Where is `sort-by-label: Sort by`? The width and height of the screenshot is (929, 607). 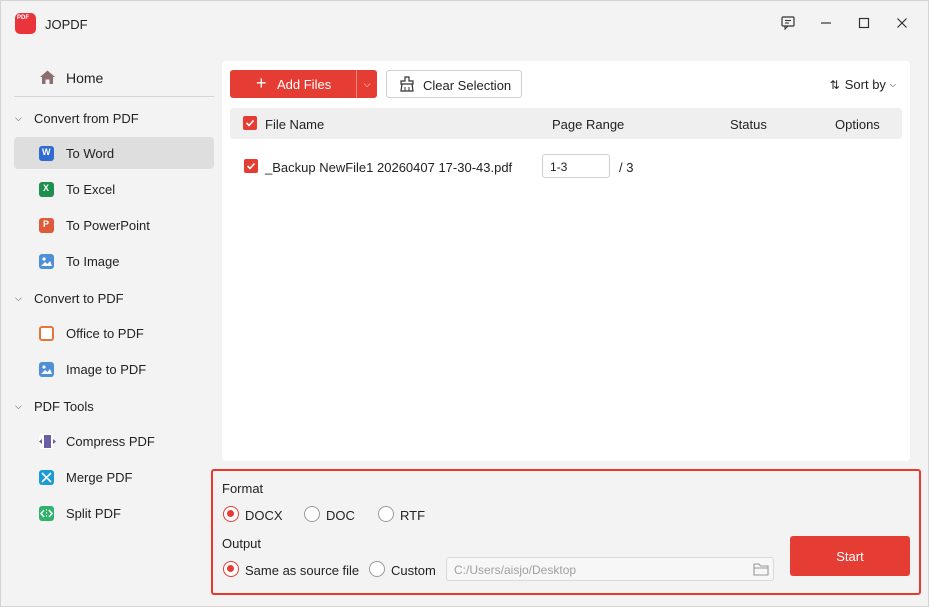 sort-by-label: Sort by is located at coordinates (865, 84).